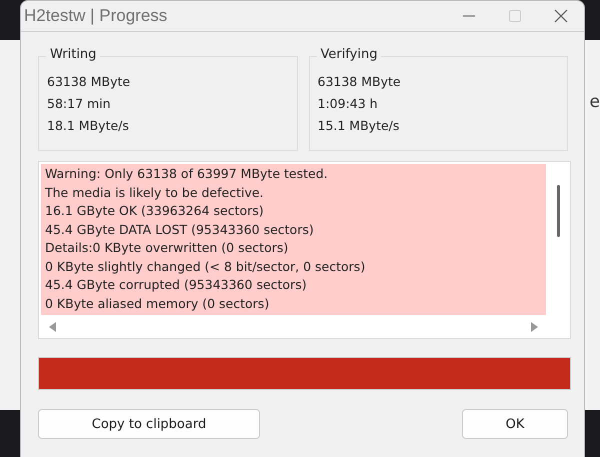 This screenshot has height=457, width=600. I want to click on group-title: Verifying, so click(349, 54).